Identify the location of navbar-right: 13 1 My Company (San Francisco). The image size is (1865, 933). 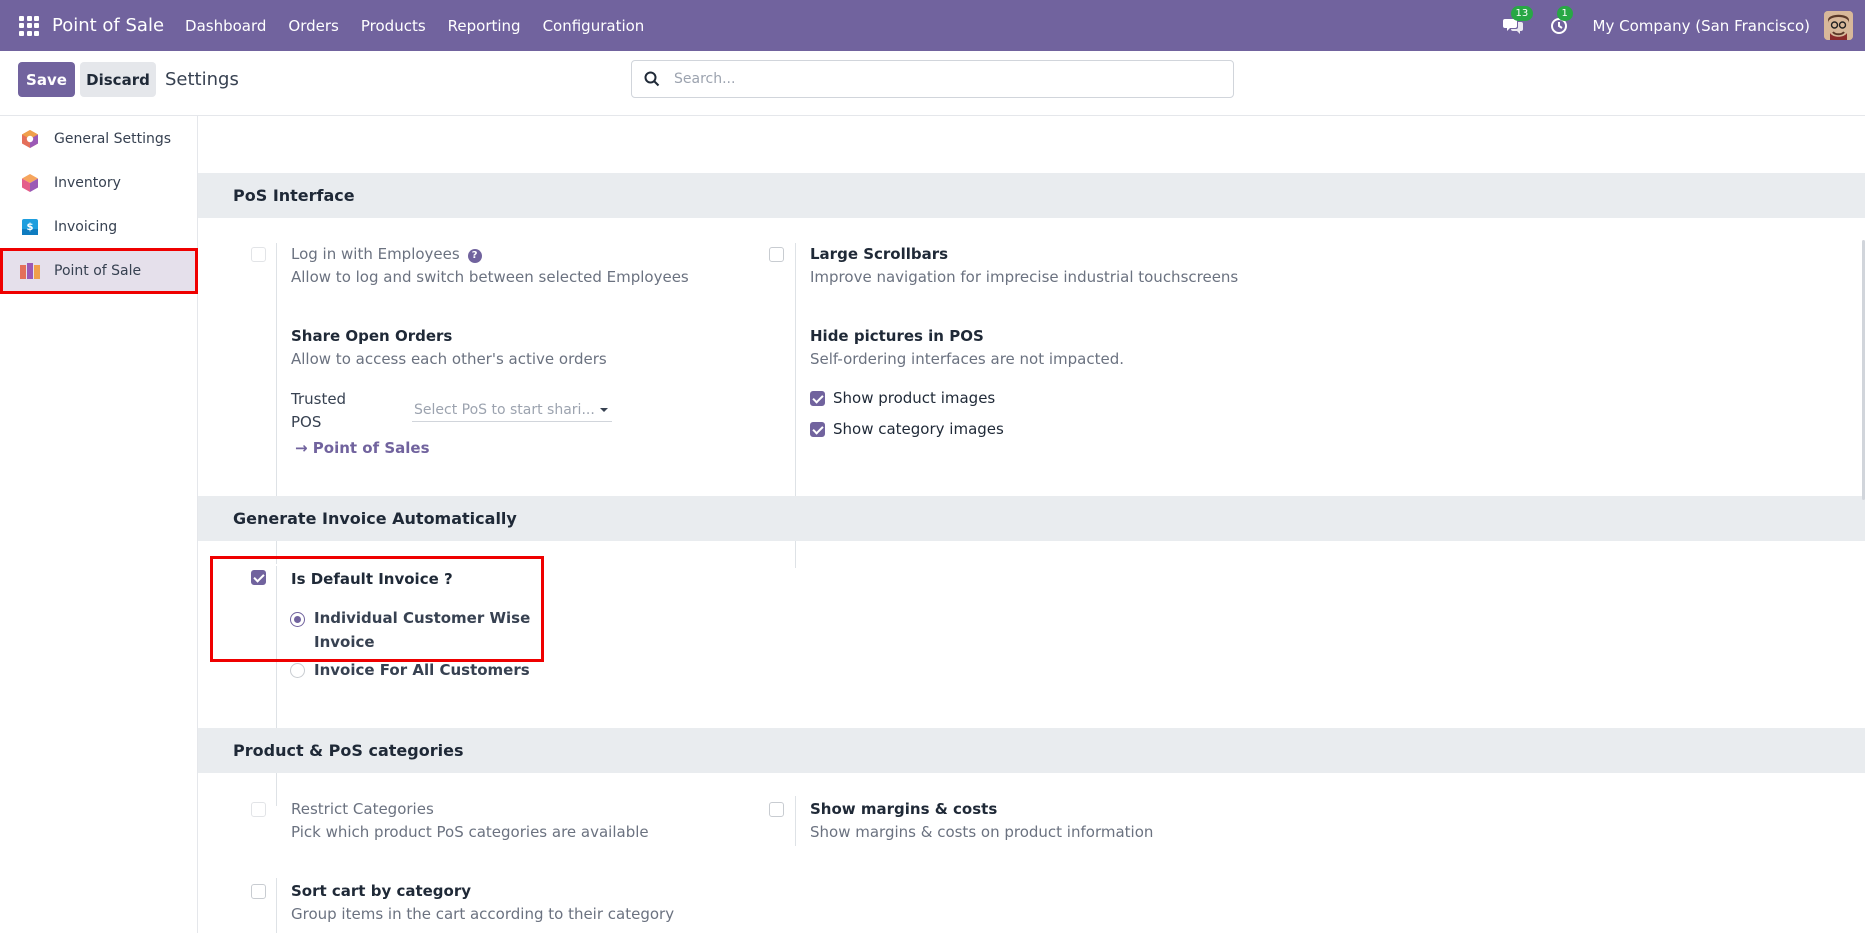
(1683, 25).